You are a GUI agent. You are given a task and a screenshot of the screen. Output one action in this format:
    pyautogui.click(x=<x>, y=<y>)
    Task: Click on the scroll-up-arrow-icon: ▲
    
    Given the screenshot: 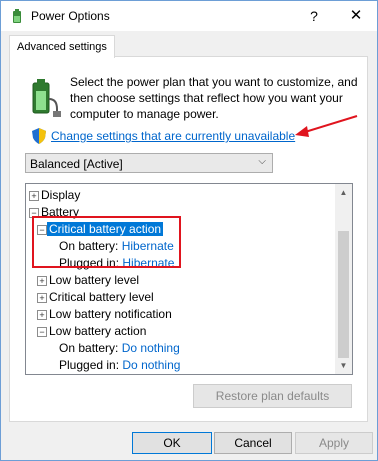 What is the action you would take?
    pyautogui.click(x=343, y=192)
    